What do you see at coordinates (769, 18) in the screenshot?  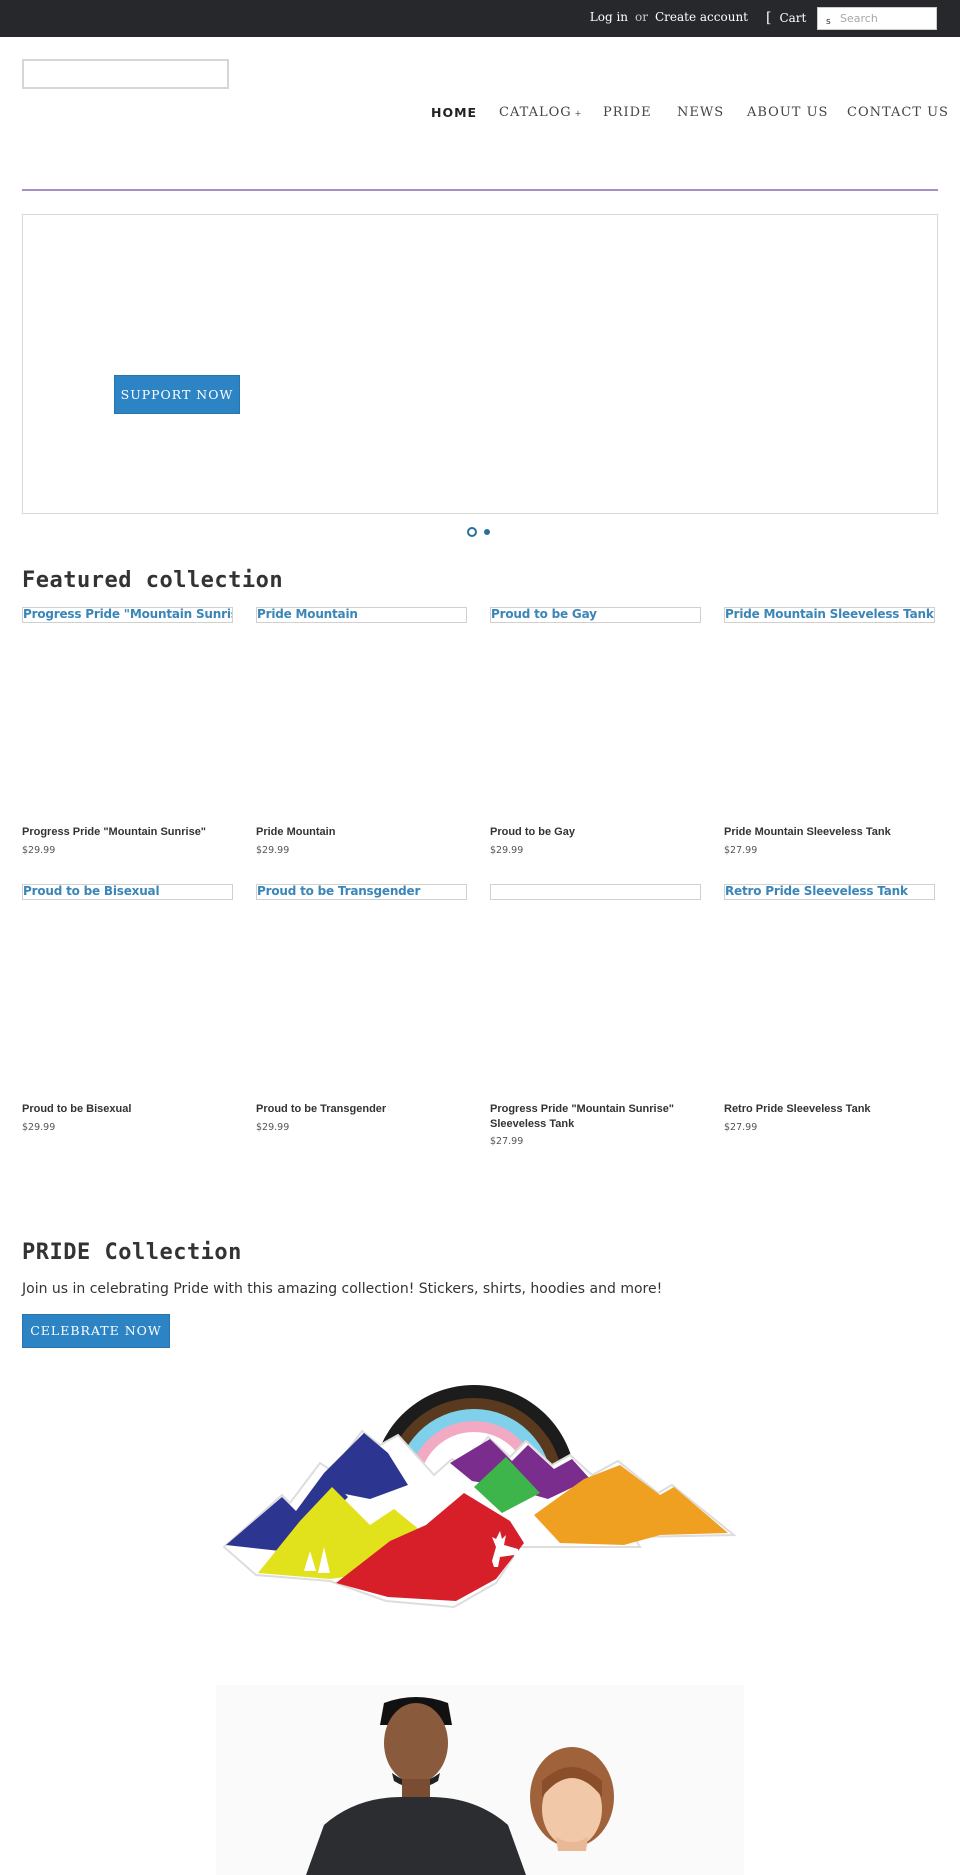 I see `cart-icon: [` at bounding box center [769, 18].